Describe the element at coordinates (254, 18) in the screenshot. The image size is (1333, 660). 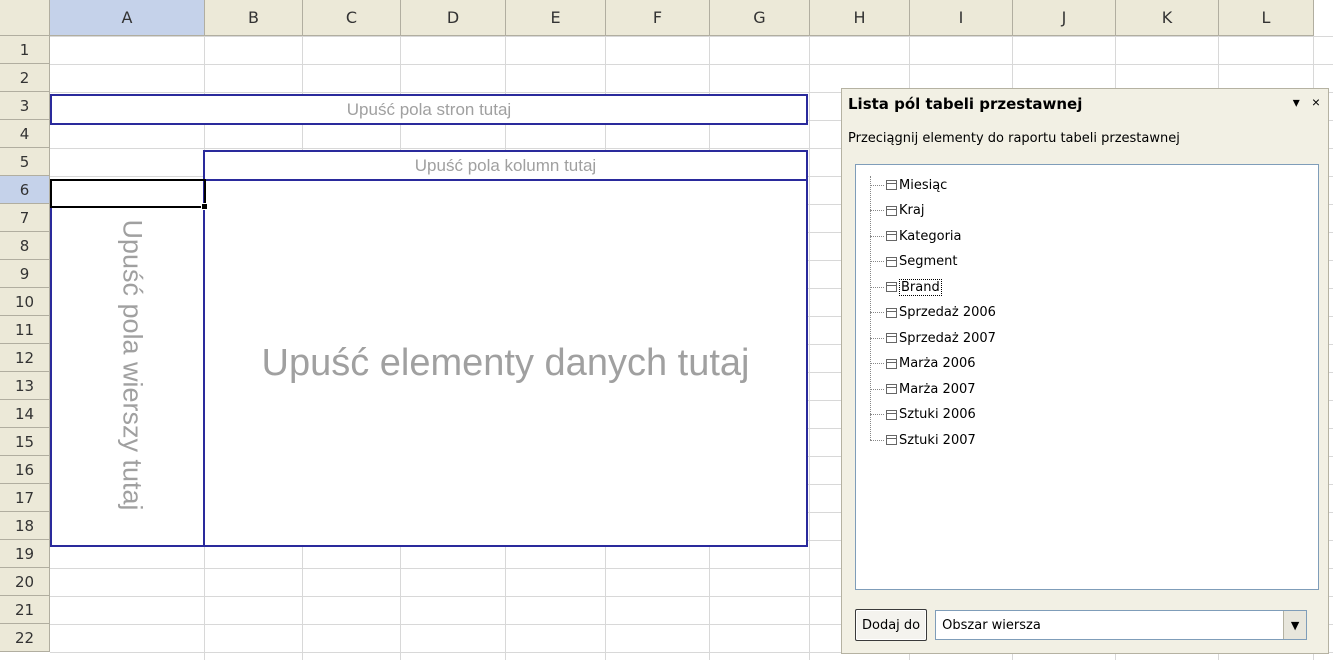
I see `column-header-b: B` at that location.